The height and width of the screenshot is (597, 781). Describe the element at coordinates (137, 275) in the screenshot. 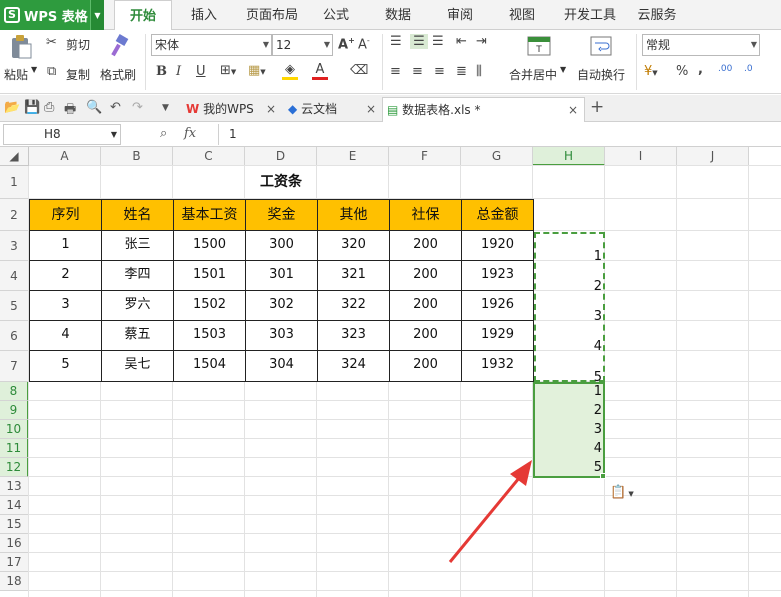

I see `table-cell: 李四` at that location.